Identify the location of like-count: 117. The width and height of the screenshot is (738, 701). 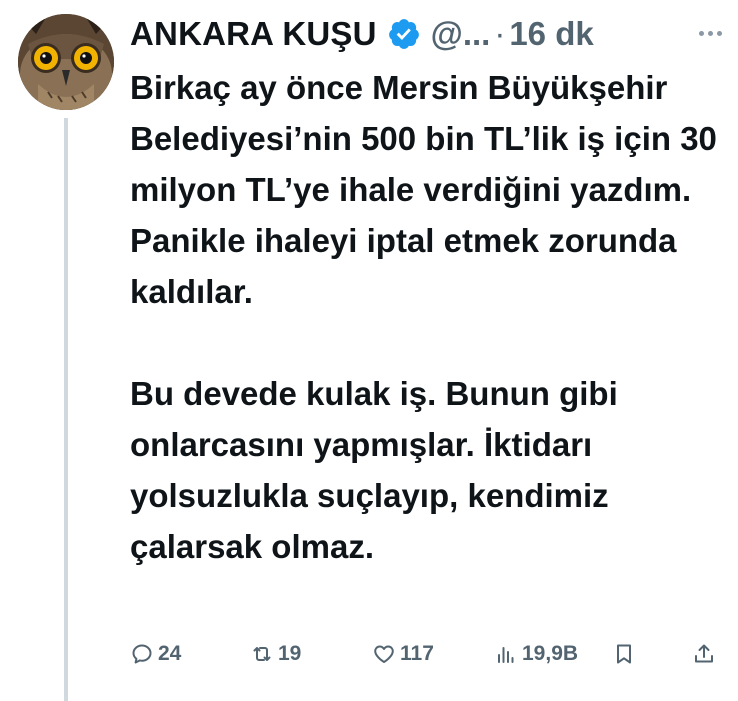
(417, 653).